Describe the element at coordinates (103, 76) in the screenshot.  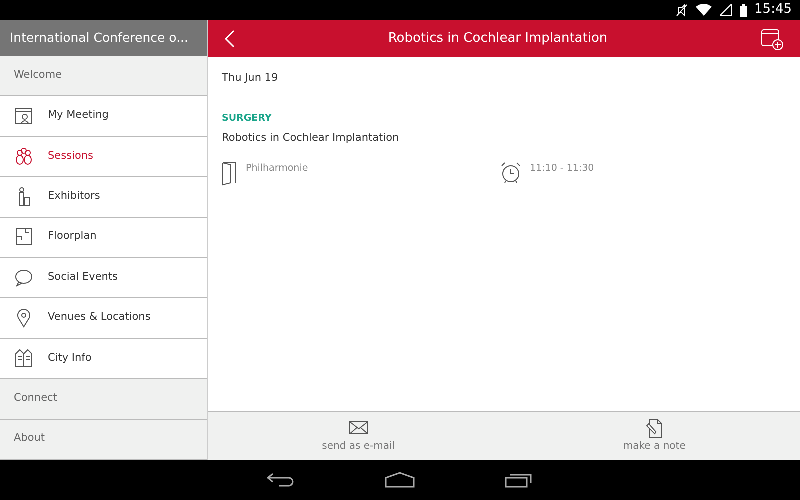
I see `menu-section: Welcome` at that location.